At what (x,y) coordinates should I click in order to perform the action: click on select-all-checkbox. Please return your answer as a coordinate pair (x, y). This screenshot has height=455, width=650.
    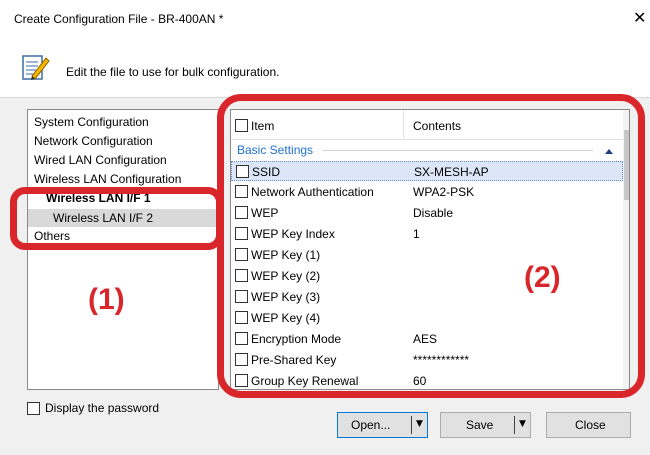
    Looking at the image, I should click on (241, 125).